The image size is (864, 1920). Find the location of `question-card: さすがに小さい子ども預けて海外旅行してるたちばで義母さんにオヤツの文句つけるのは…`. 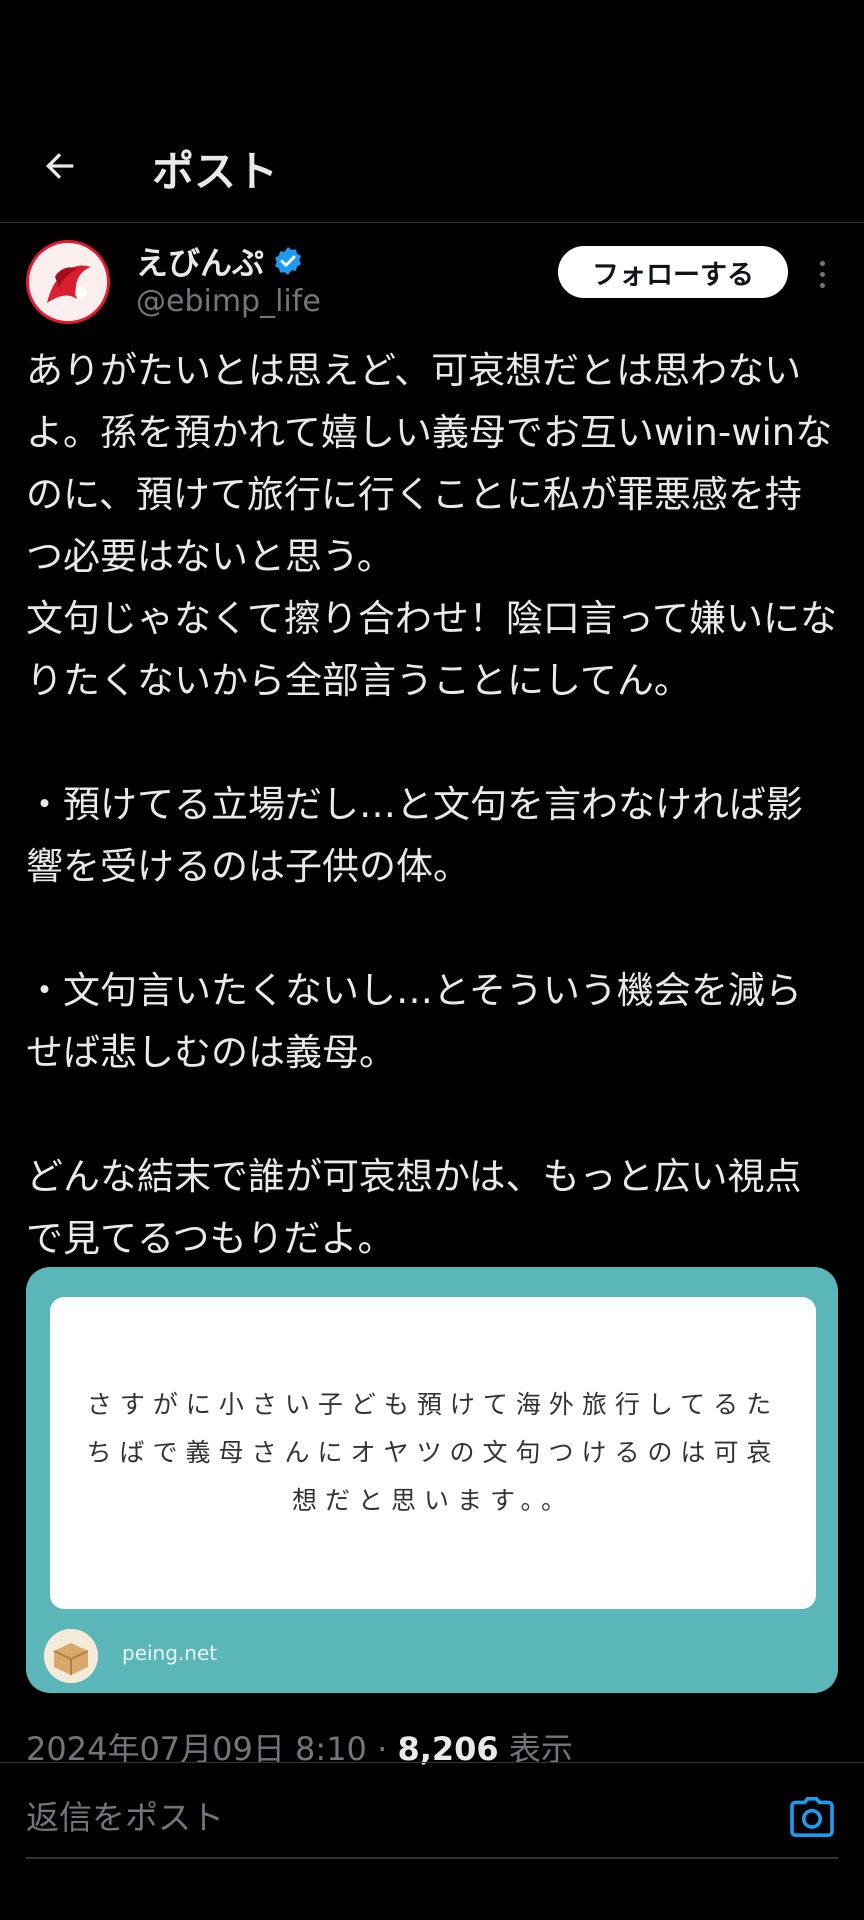

question-card: さすがに小さい子ども預けて海外旅行してるたちばで義母さんにオヤツの文句つけるのは… is located at coordinates (433, 1453).